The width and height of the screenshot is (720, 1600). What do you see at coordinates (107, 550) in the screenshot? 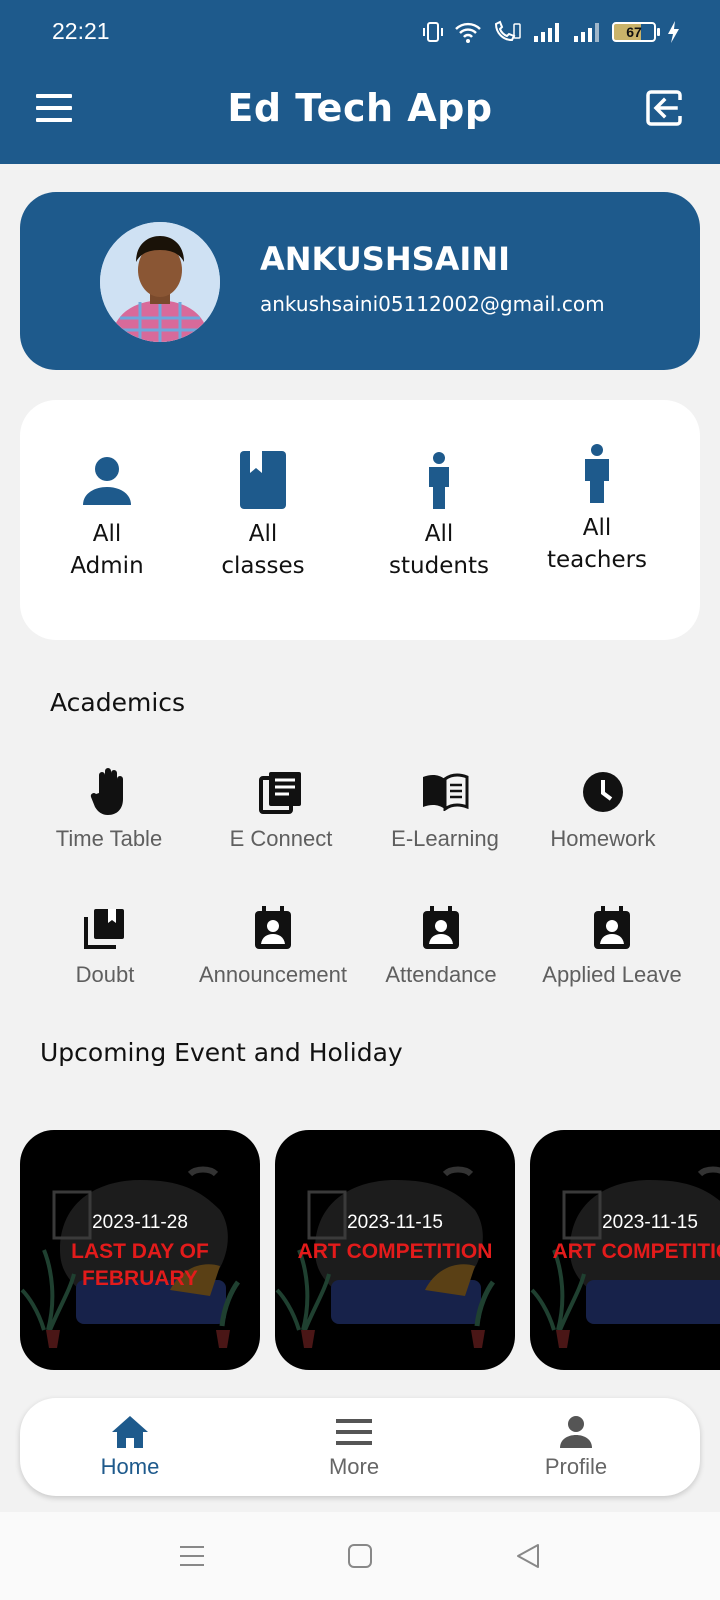
I see `all-admin-label: All Admin` at bounding box center [107, 550].